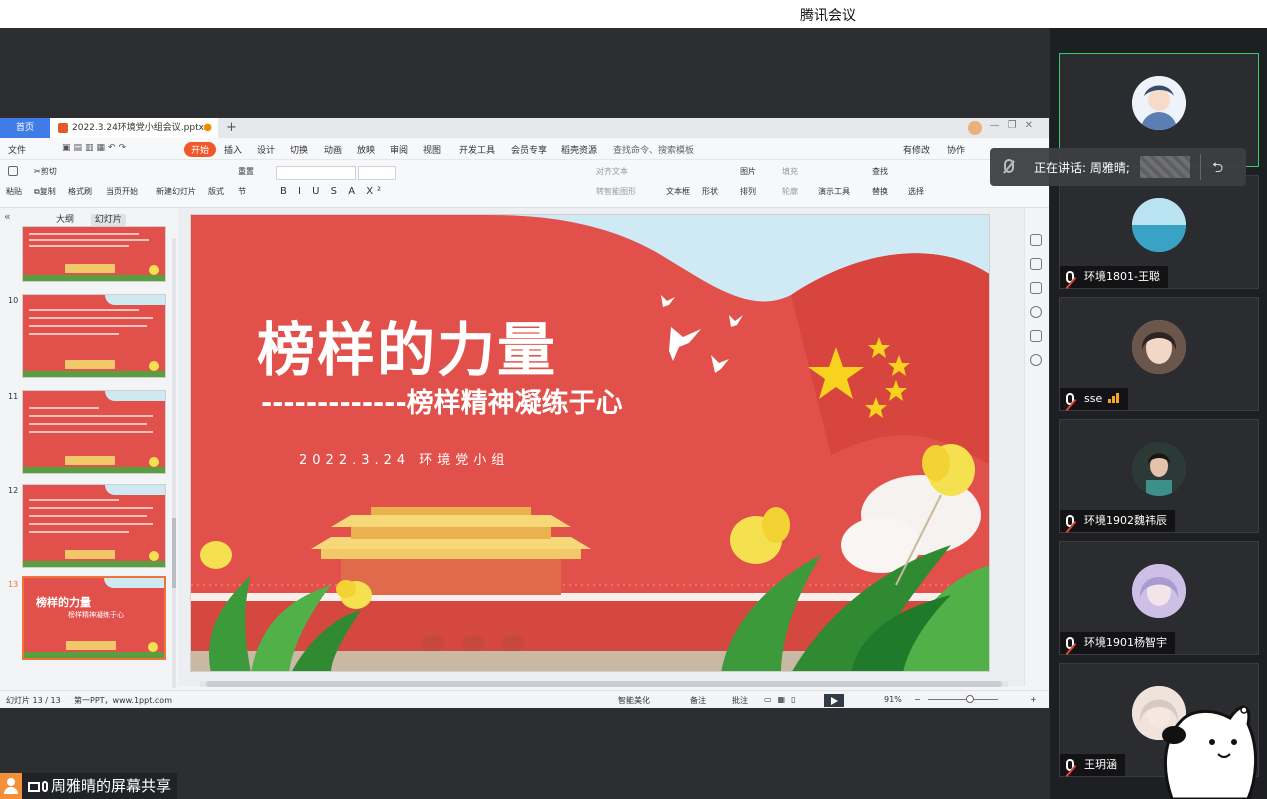  I want to click on participant-name: 王玥涵, so click(1092, 765).